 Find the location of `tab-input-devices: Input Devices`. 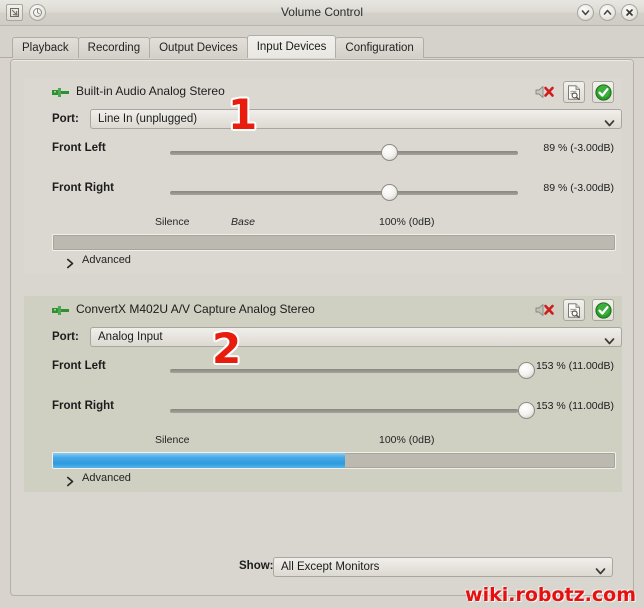

tab-input-devices: Input Devices is located at coordinates (291, 46).